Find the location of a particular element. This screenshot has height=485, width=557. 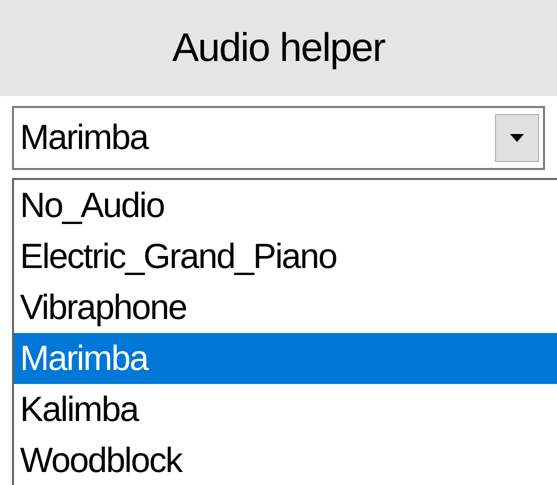

dropdown-option: Kalimba is located at coordinates (285, 409).